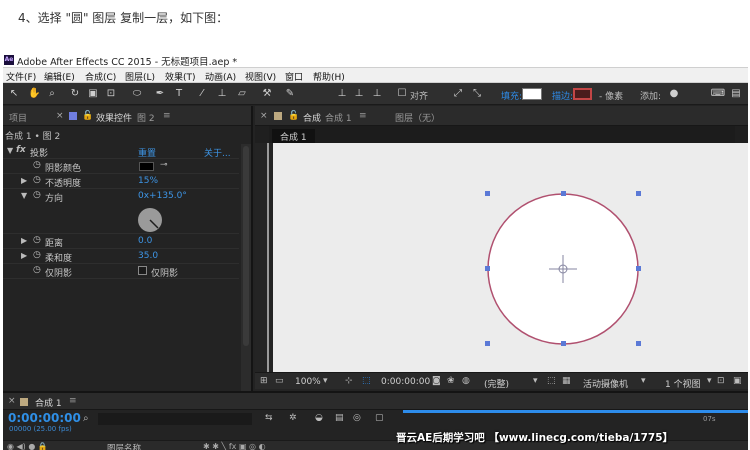 The height and width of the screenshot is (450, 750). I want to click on eyedropper-icon: ⊸, so click(164, 165).